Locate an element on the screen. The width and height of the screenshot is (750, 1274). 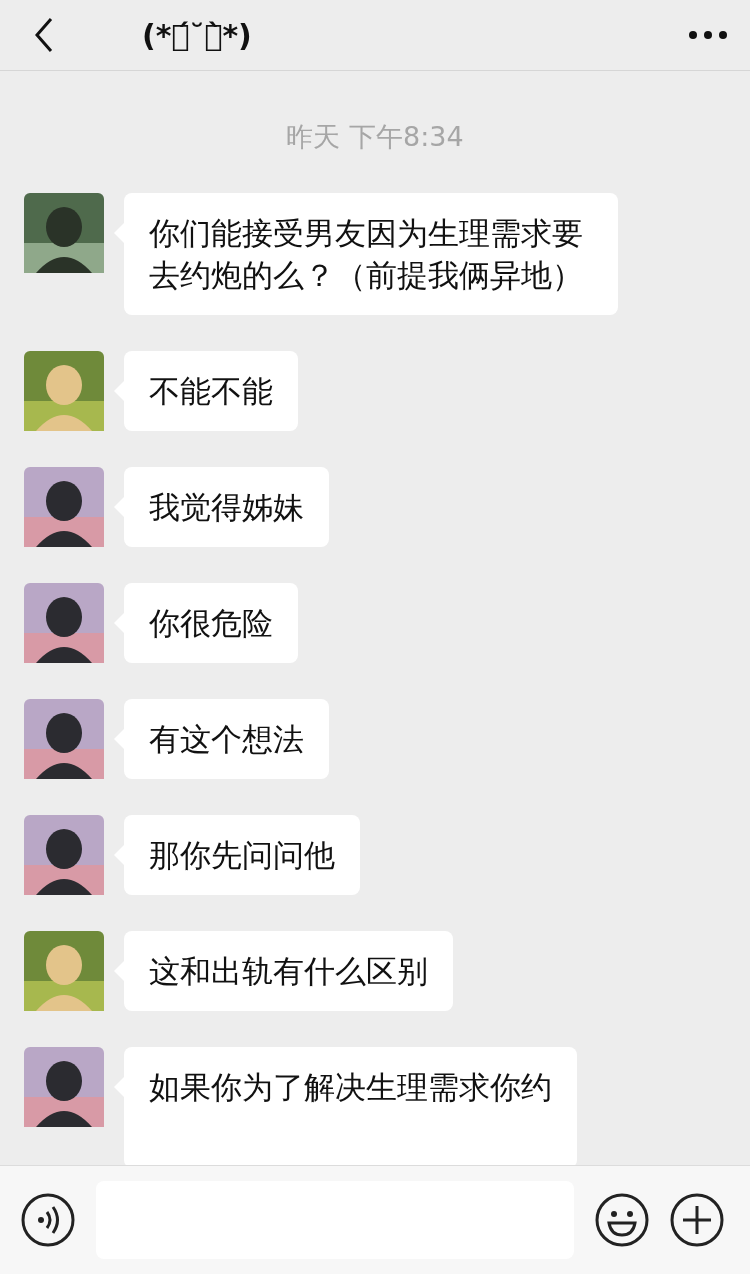
message-bubble: 如果你为了解决生理需求你约 is located at coordinates (350, 1106).